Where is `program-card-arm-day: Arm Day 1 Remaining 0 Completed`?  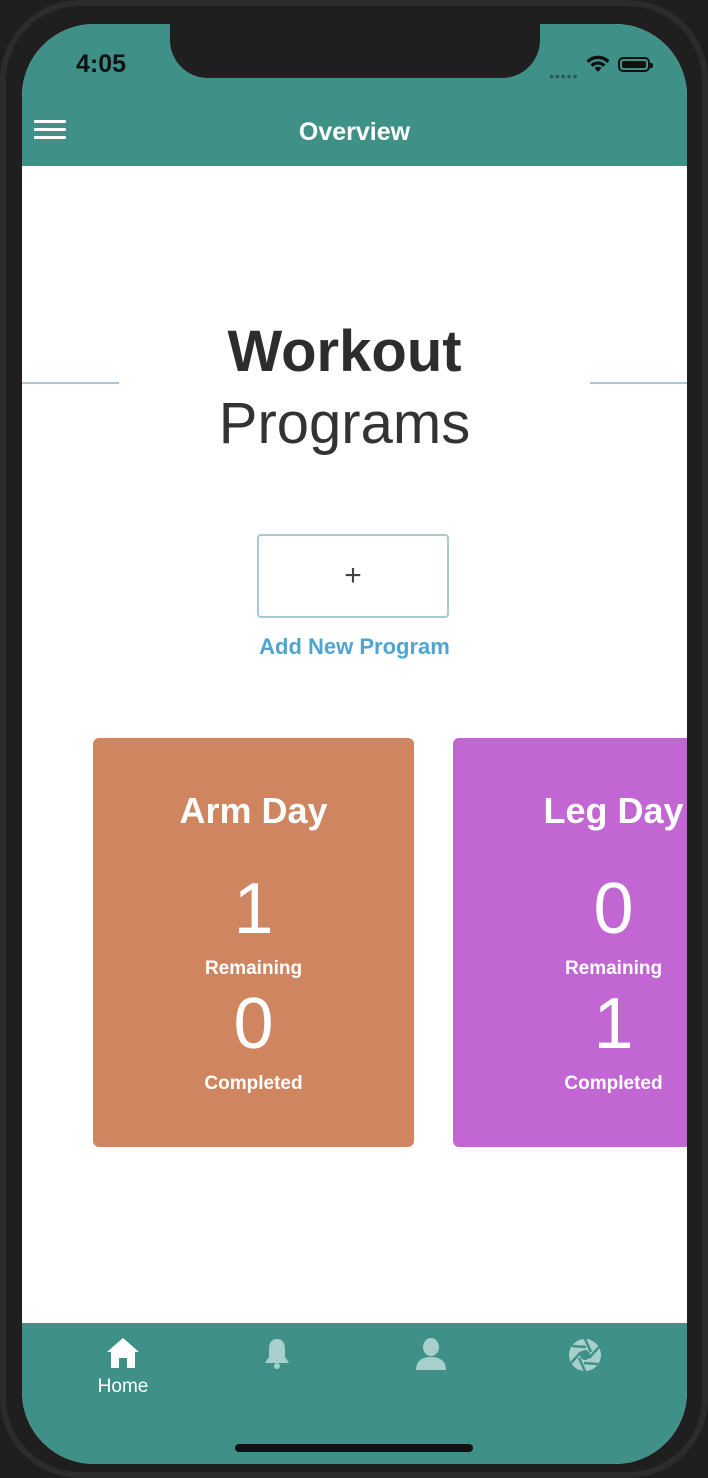
program-card-arm-day: Arm Day 1 Remaining 0 Completed is located at coordinates (253, 942).